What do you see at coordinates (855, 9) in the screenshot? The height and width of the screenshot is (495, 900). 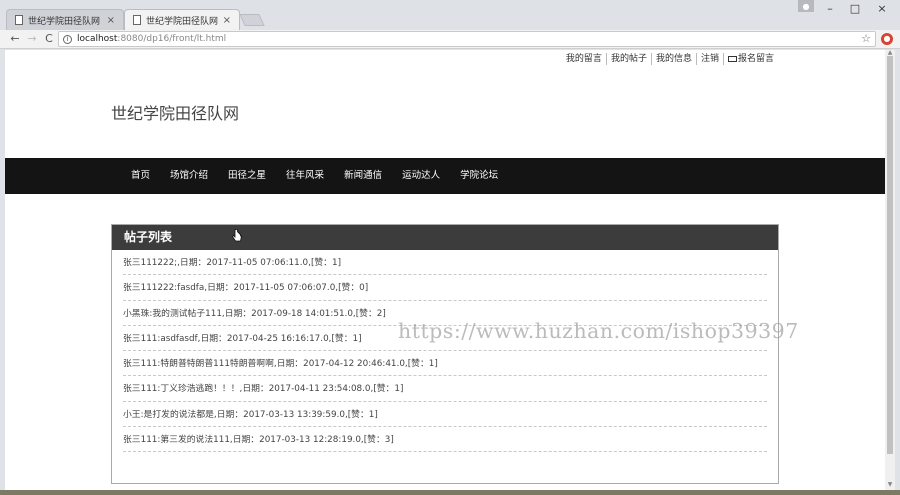 I see `maximize-button: □` at bounding box center [855, 9].